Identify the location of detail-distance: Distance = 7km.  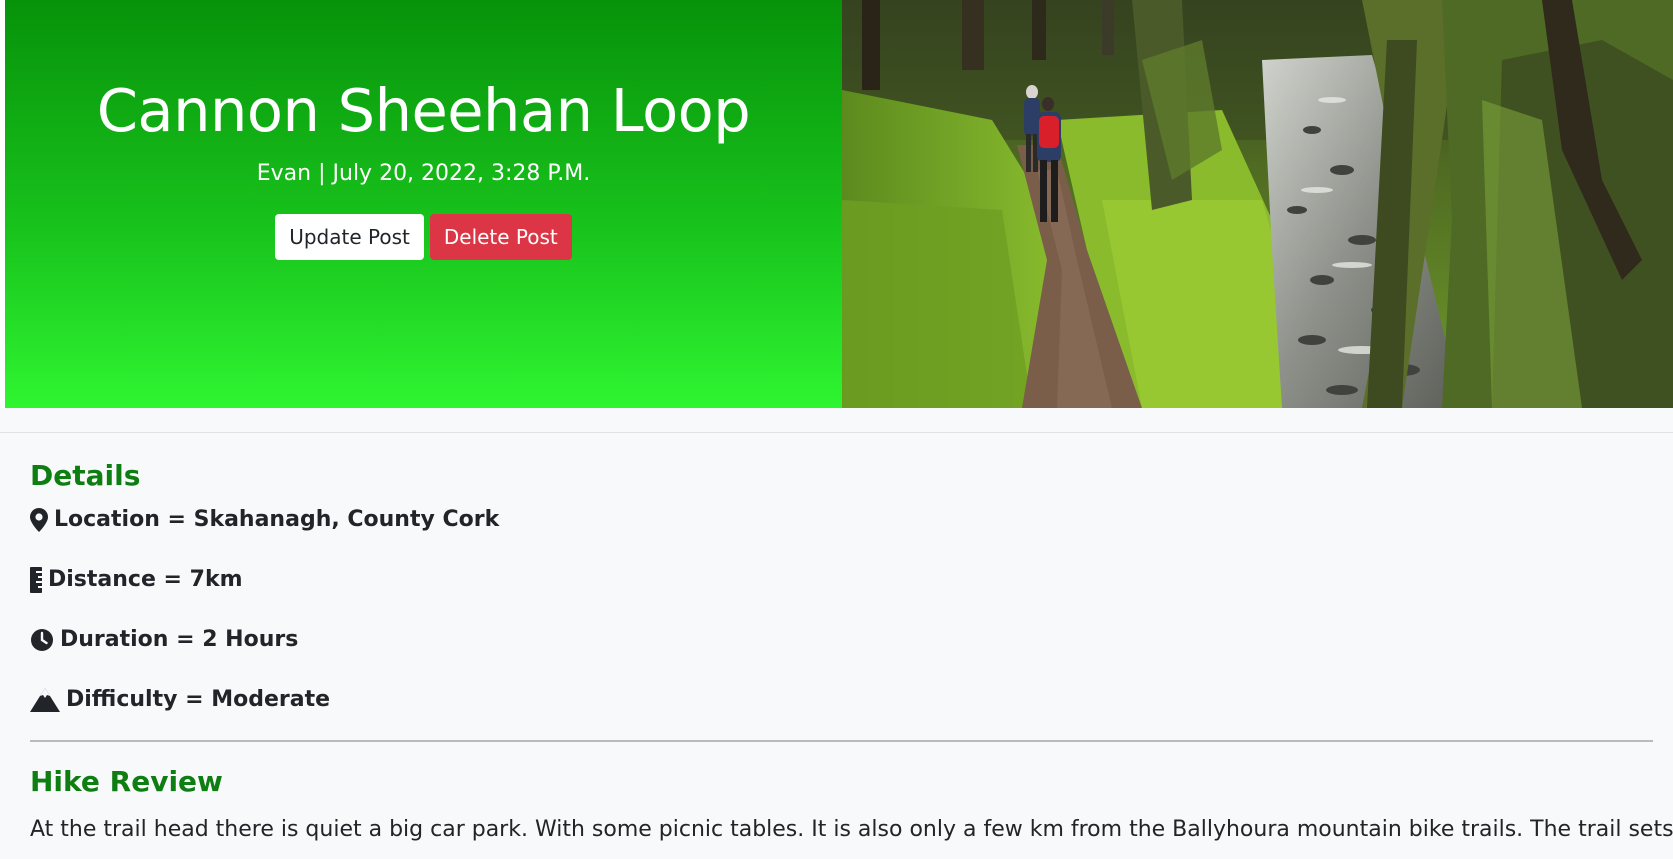
(841, 580).